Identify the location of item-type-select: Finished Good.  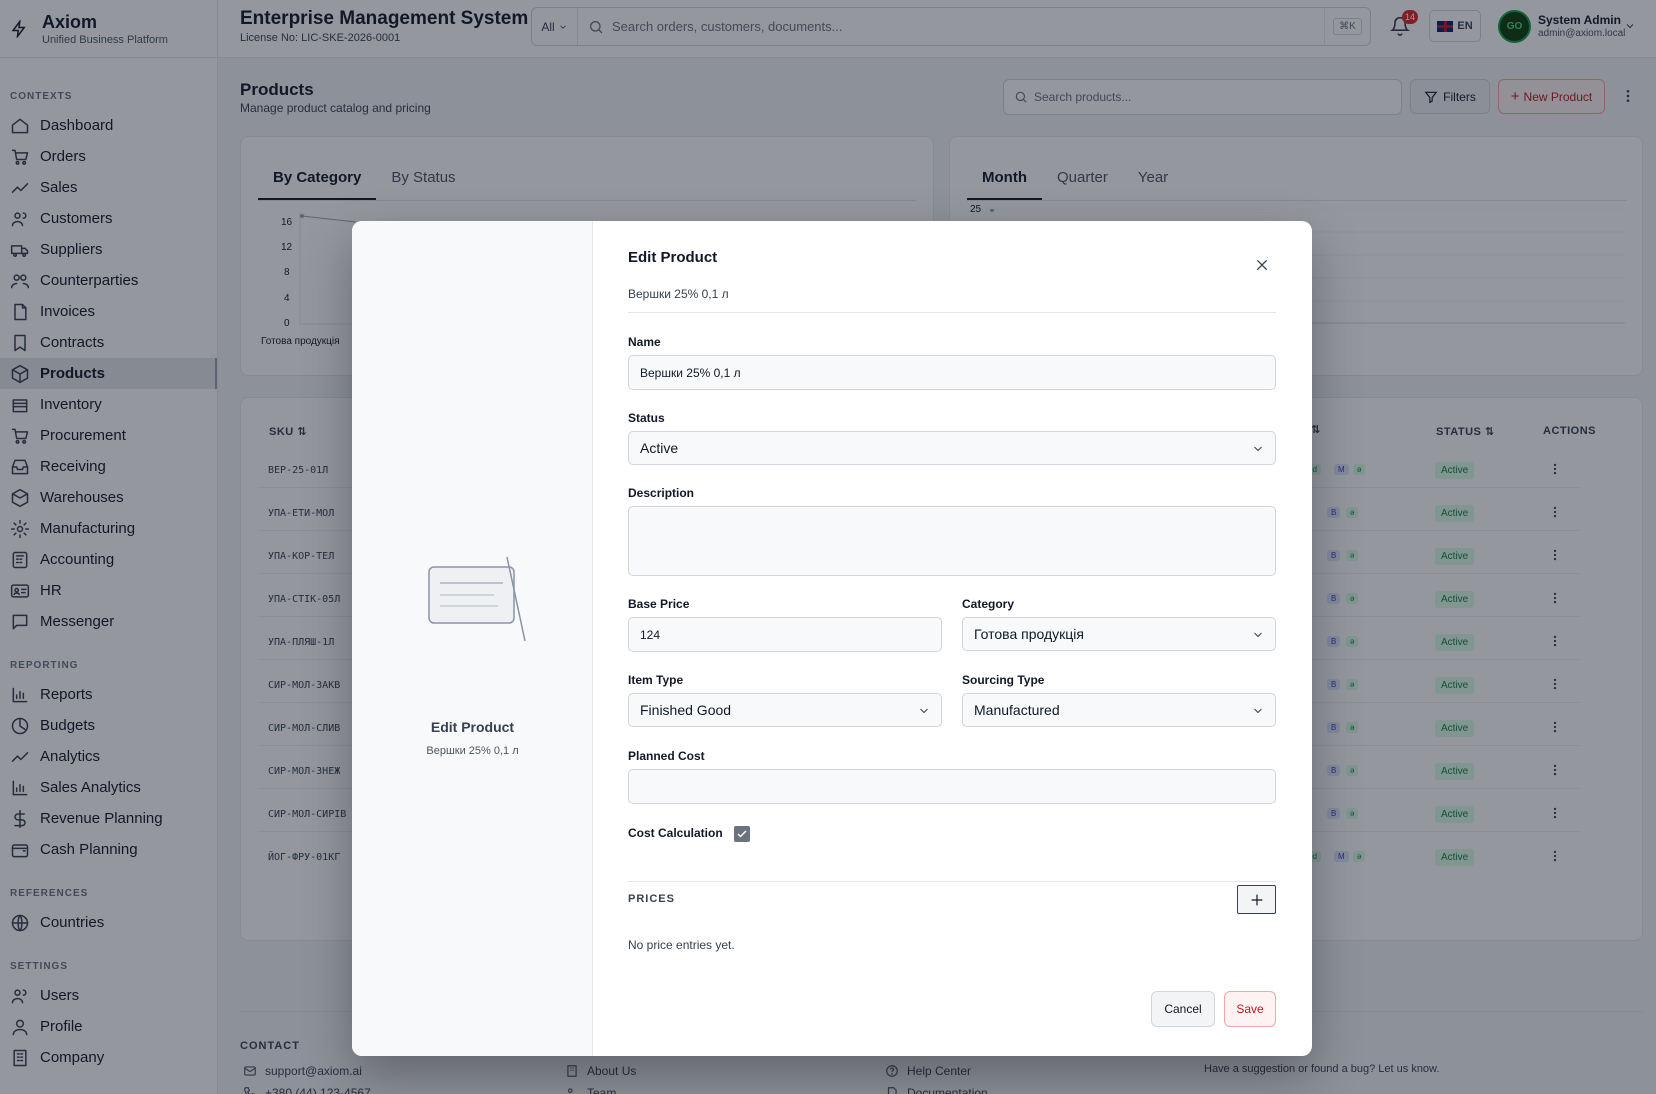
(785, 710).